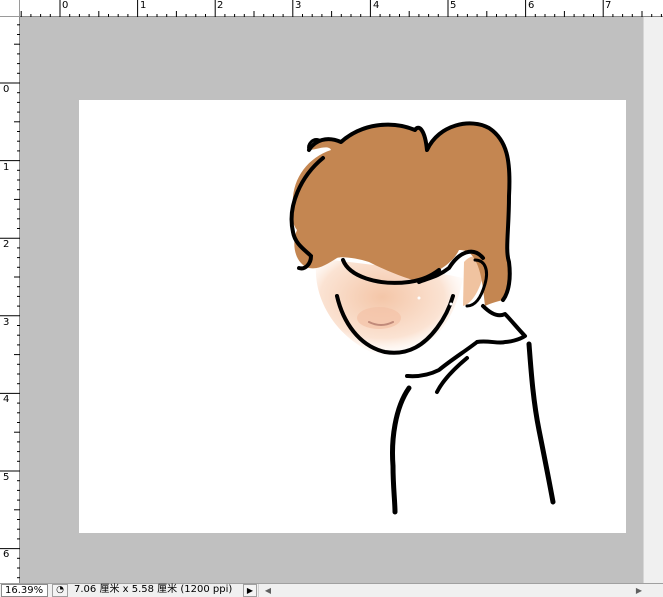 The image size is (663, 597). What do you see at coordinates (6, 322) in the screenshot?
I see `ruler-left-label-3: 3` at bounding box center [6, 322].